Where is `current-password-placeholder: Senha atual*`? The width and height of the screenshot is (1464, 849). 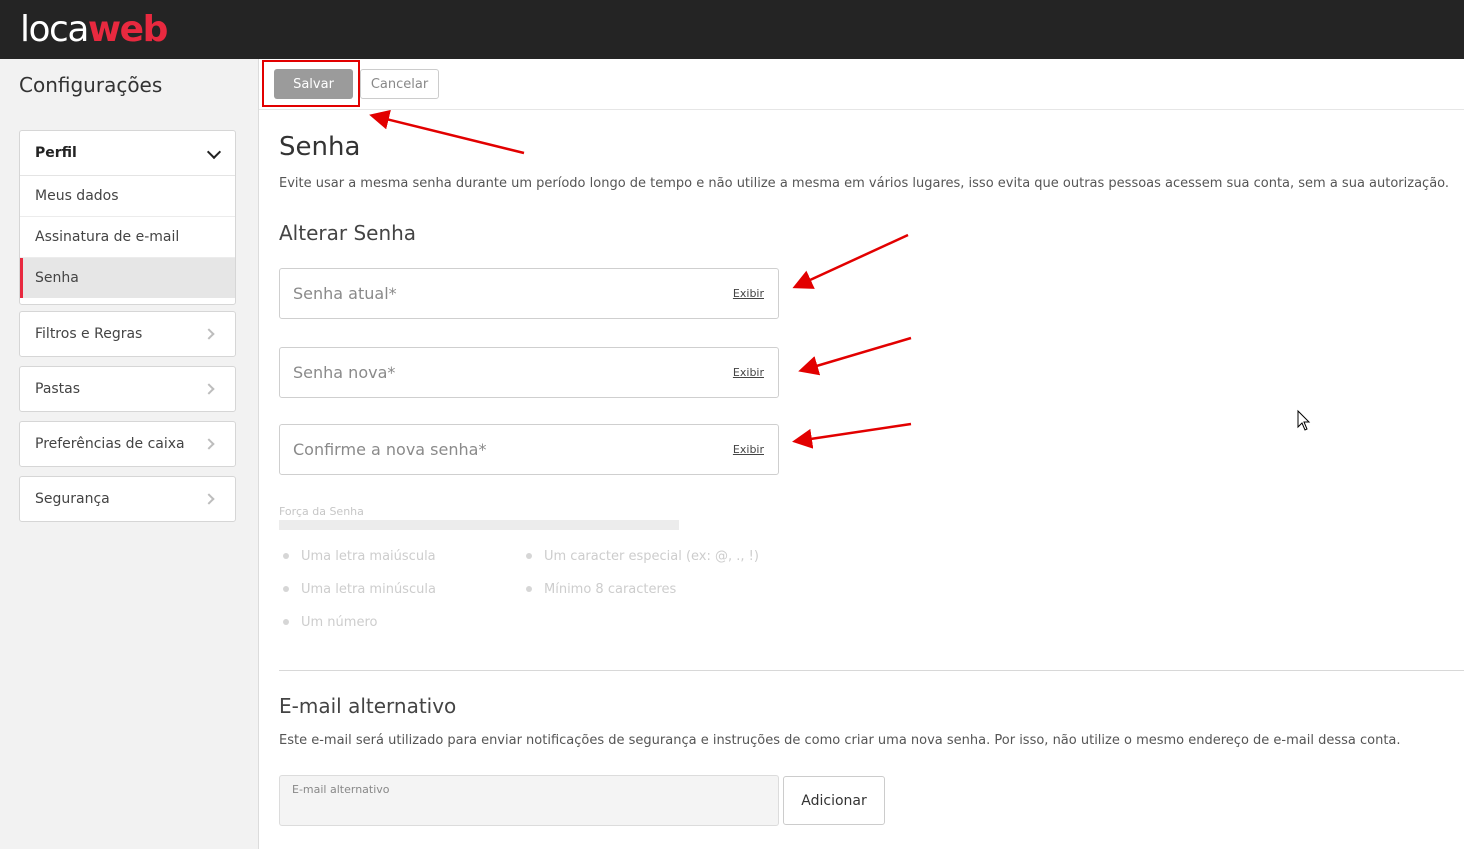
current-password-placeholder: Senha atual* is located at coordinates (345, 293).